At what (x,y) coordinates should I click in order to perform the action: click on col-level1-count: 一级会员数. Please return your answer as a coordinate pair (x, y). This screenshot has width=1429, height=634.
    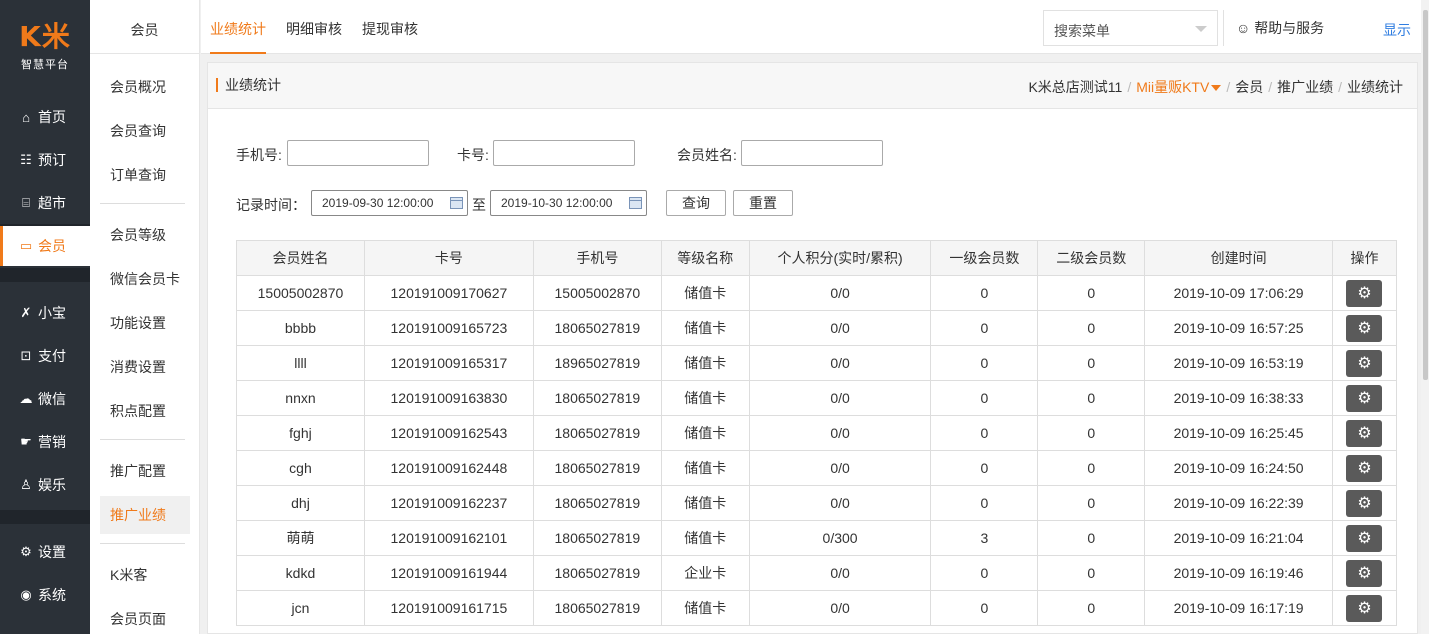
    Looking at the image, I should click on (984, 258).